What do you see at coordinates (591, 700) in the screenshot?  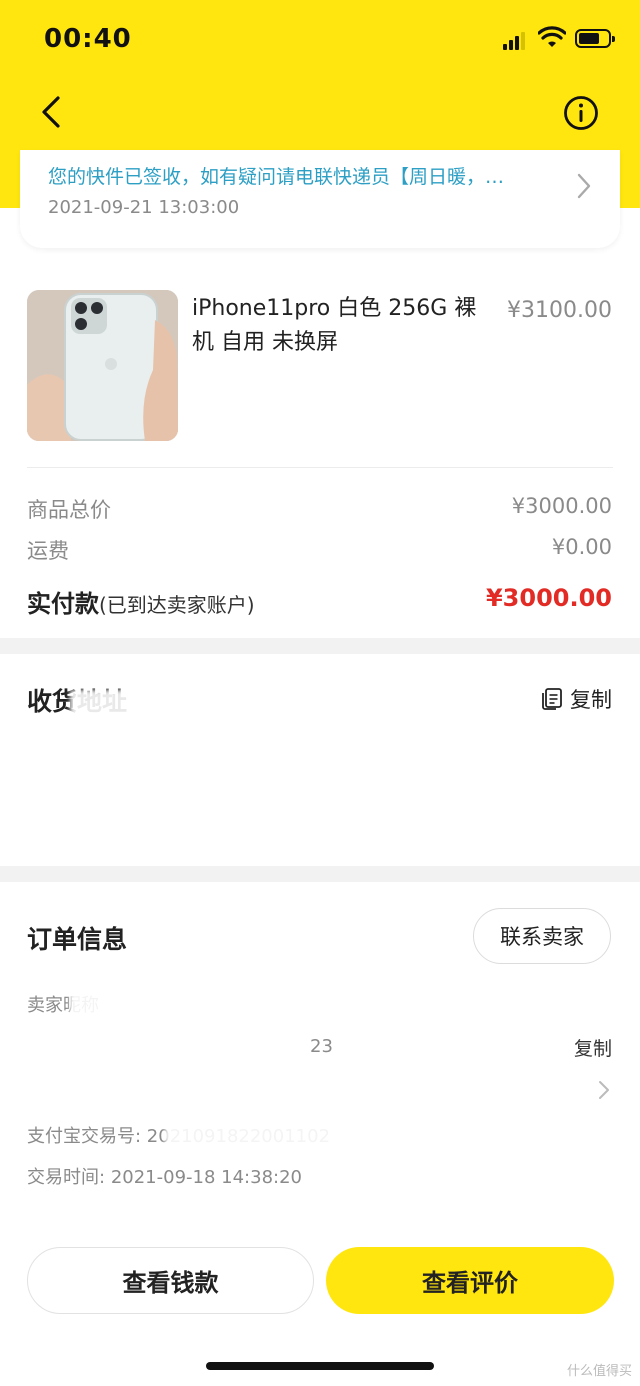 I see `copy-address-label: 复制` at bounding box center [591, 700].